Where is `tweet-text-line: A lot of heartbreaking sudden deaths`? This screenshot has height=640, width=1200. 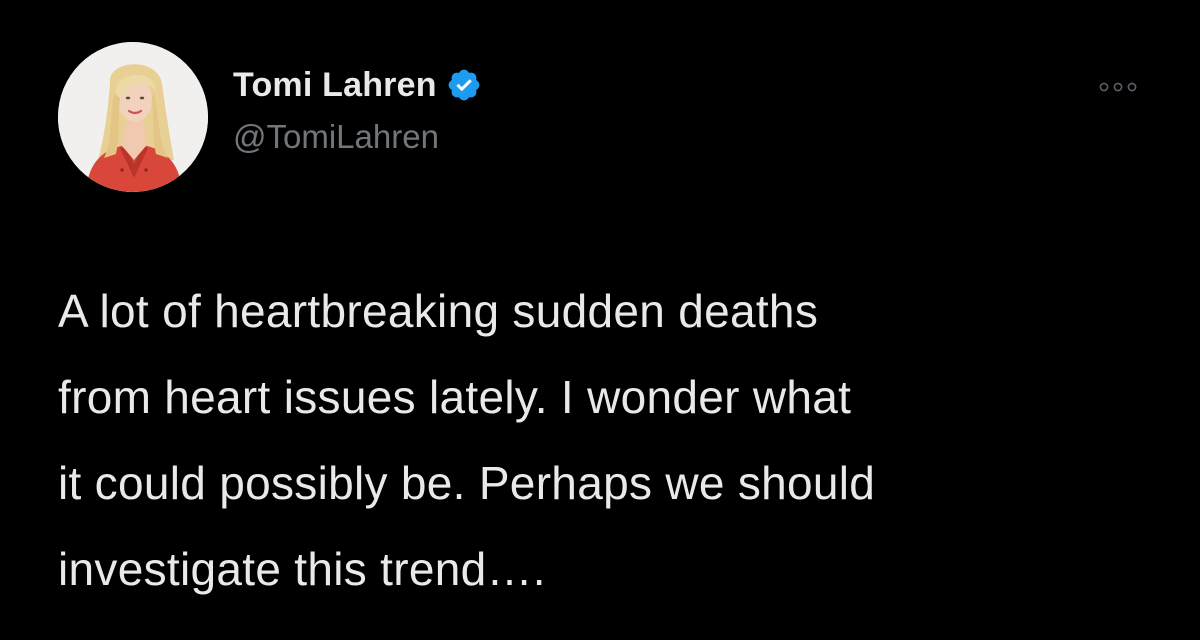 tweet-text-line: A lot of heartbreaking sudden deaths is located at coordinates (438, 311).